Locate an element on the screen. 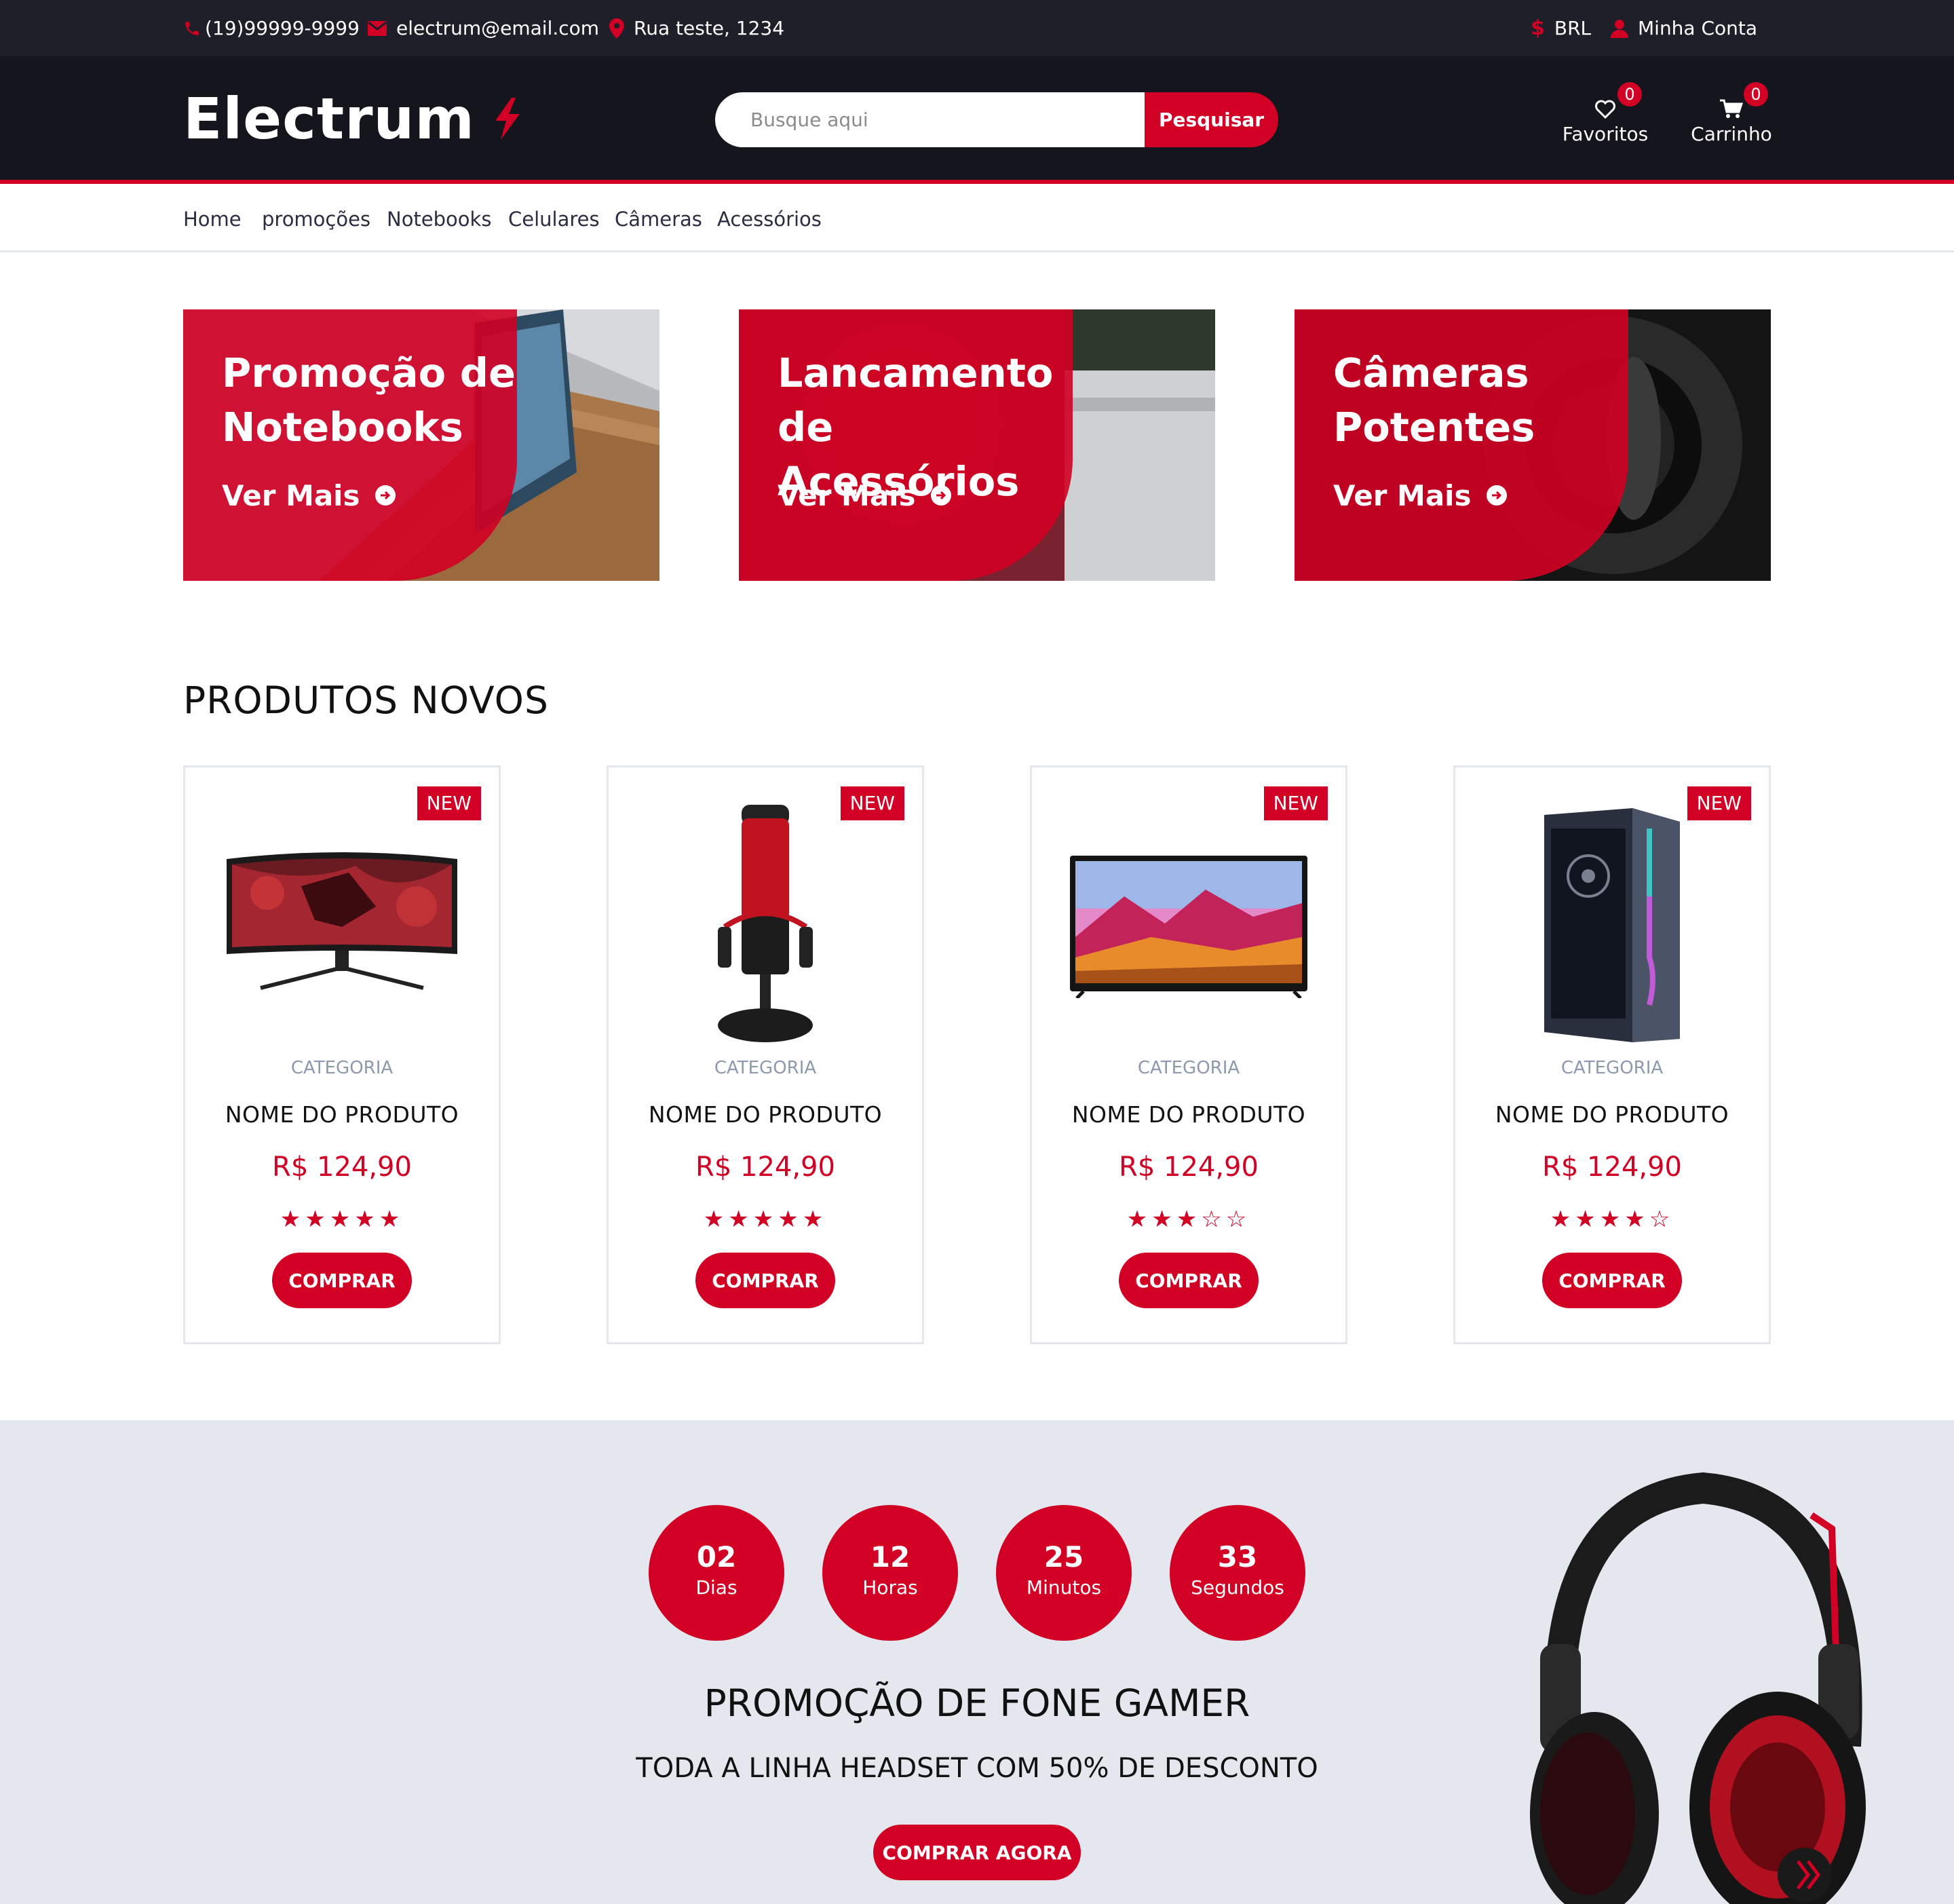 This screenshot has width=1954, height=1904. account-link: Minha Conta is located at coordinates (1684, 28).